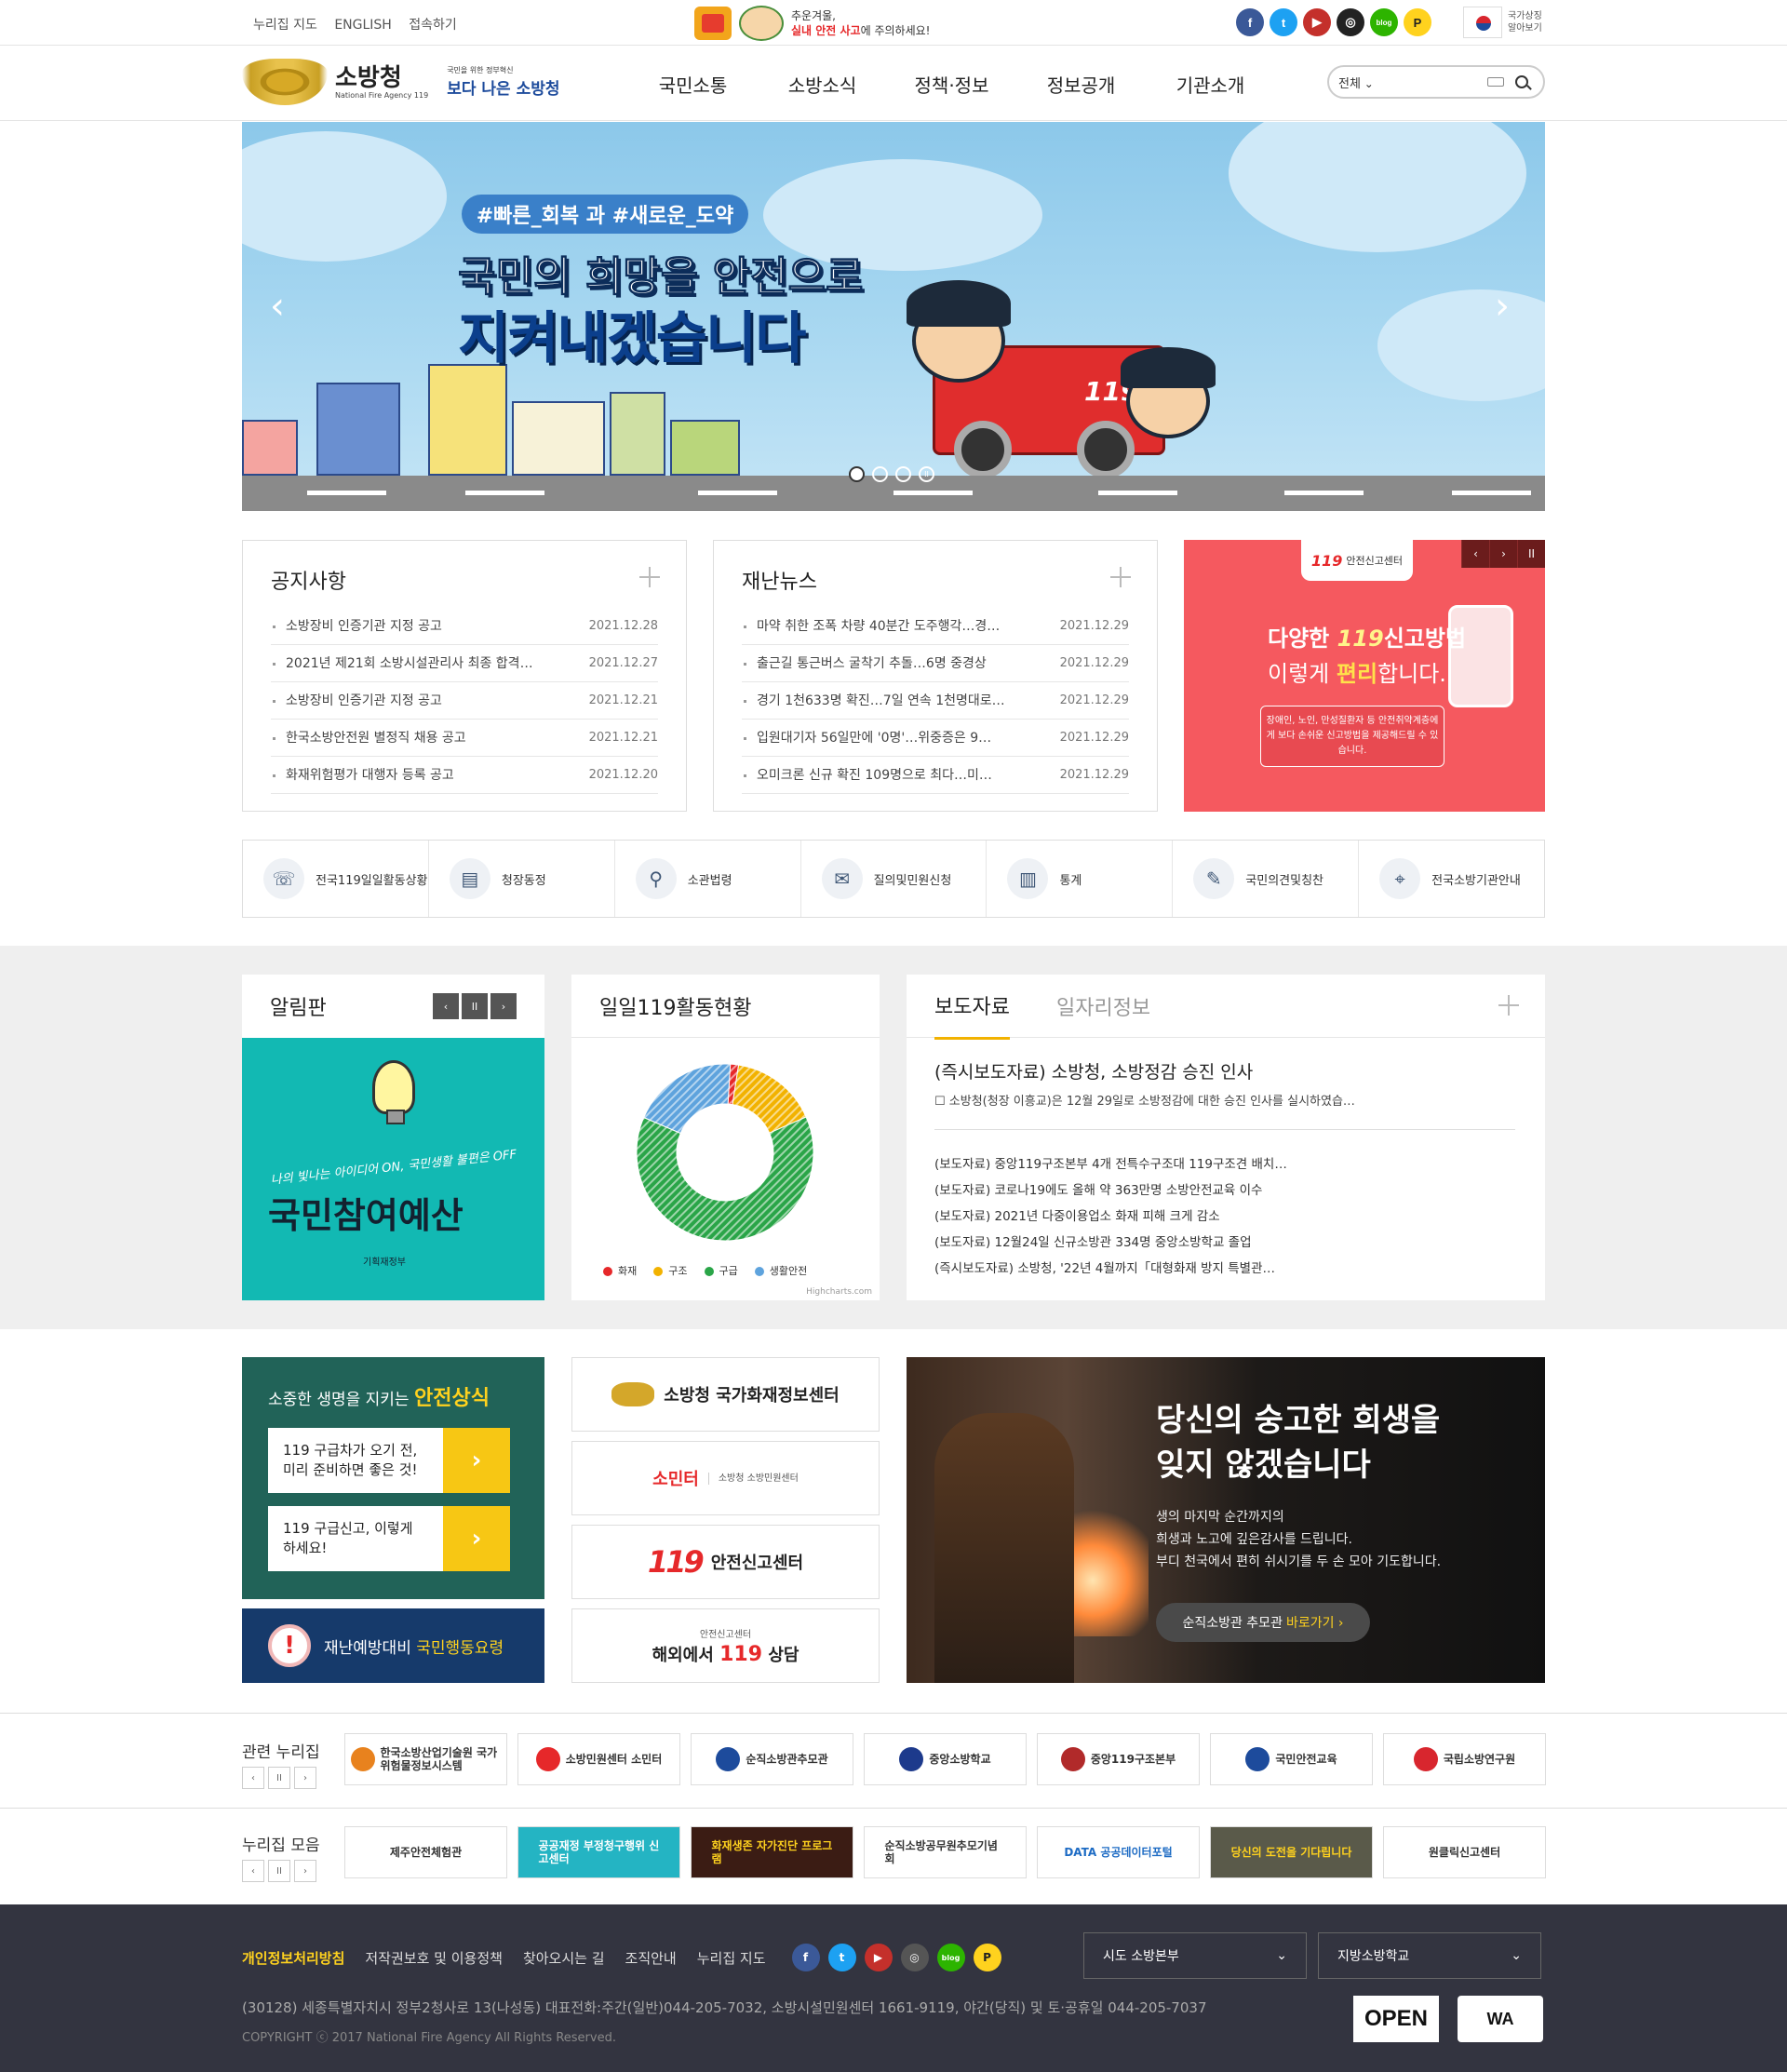  Describe the element at coordinates (725, 1394) in the screenshot. I see `fire-info-center-link: 소방청 국가화재정보센터` at that location.